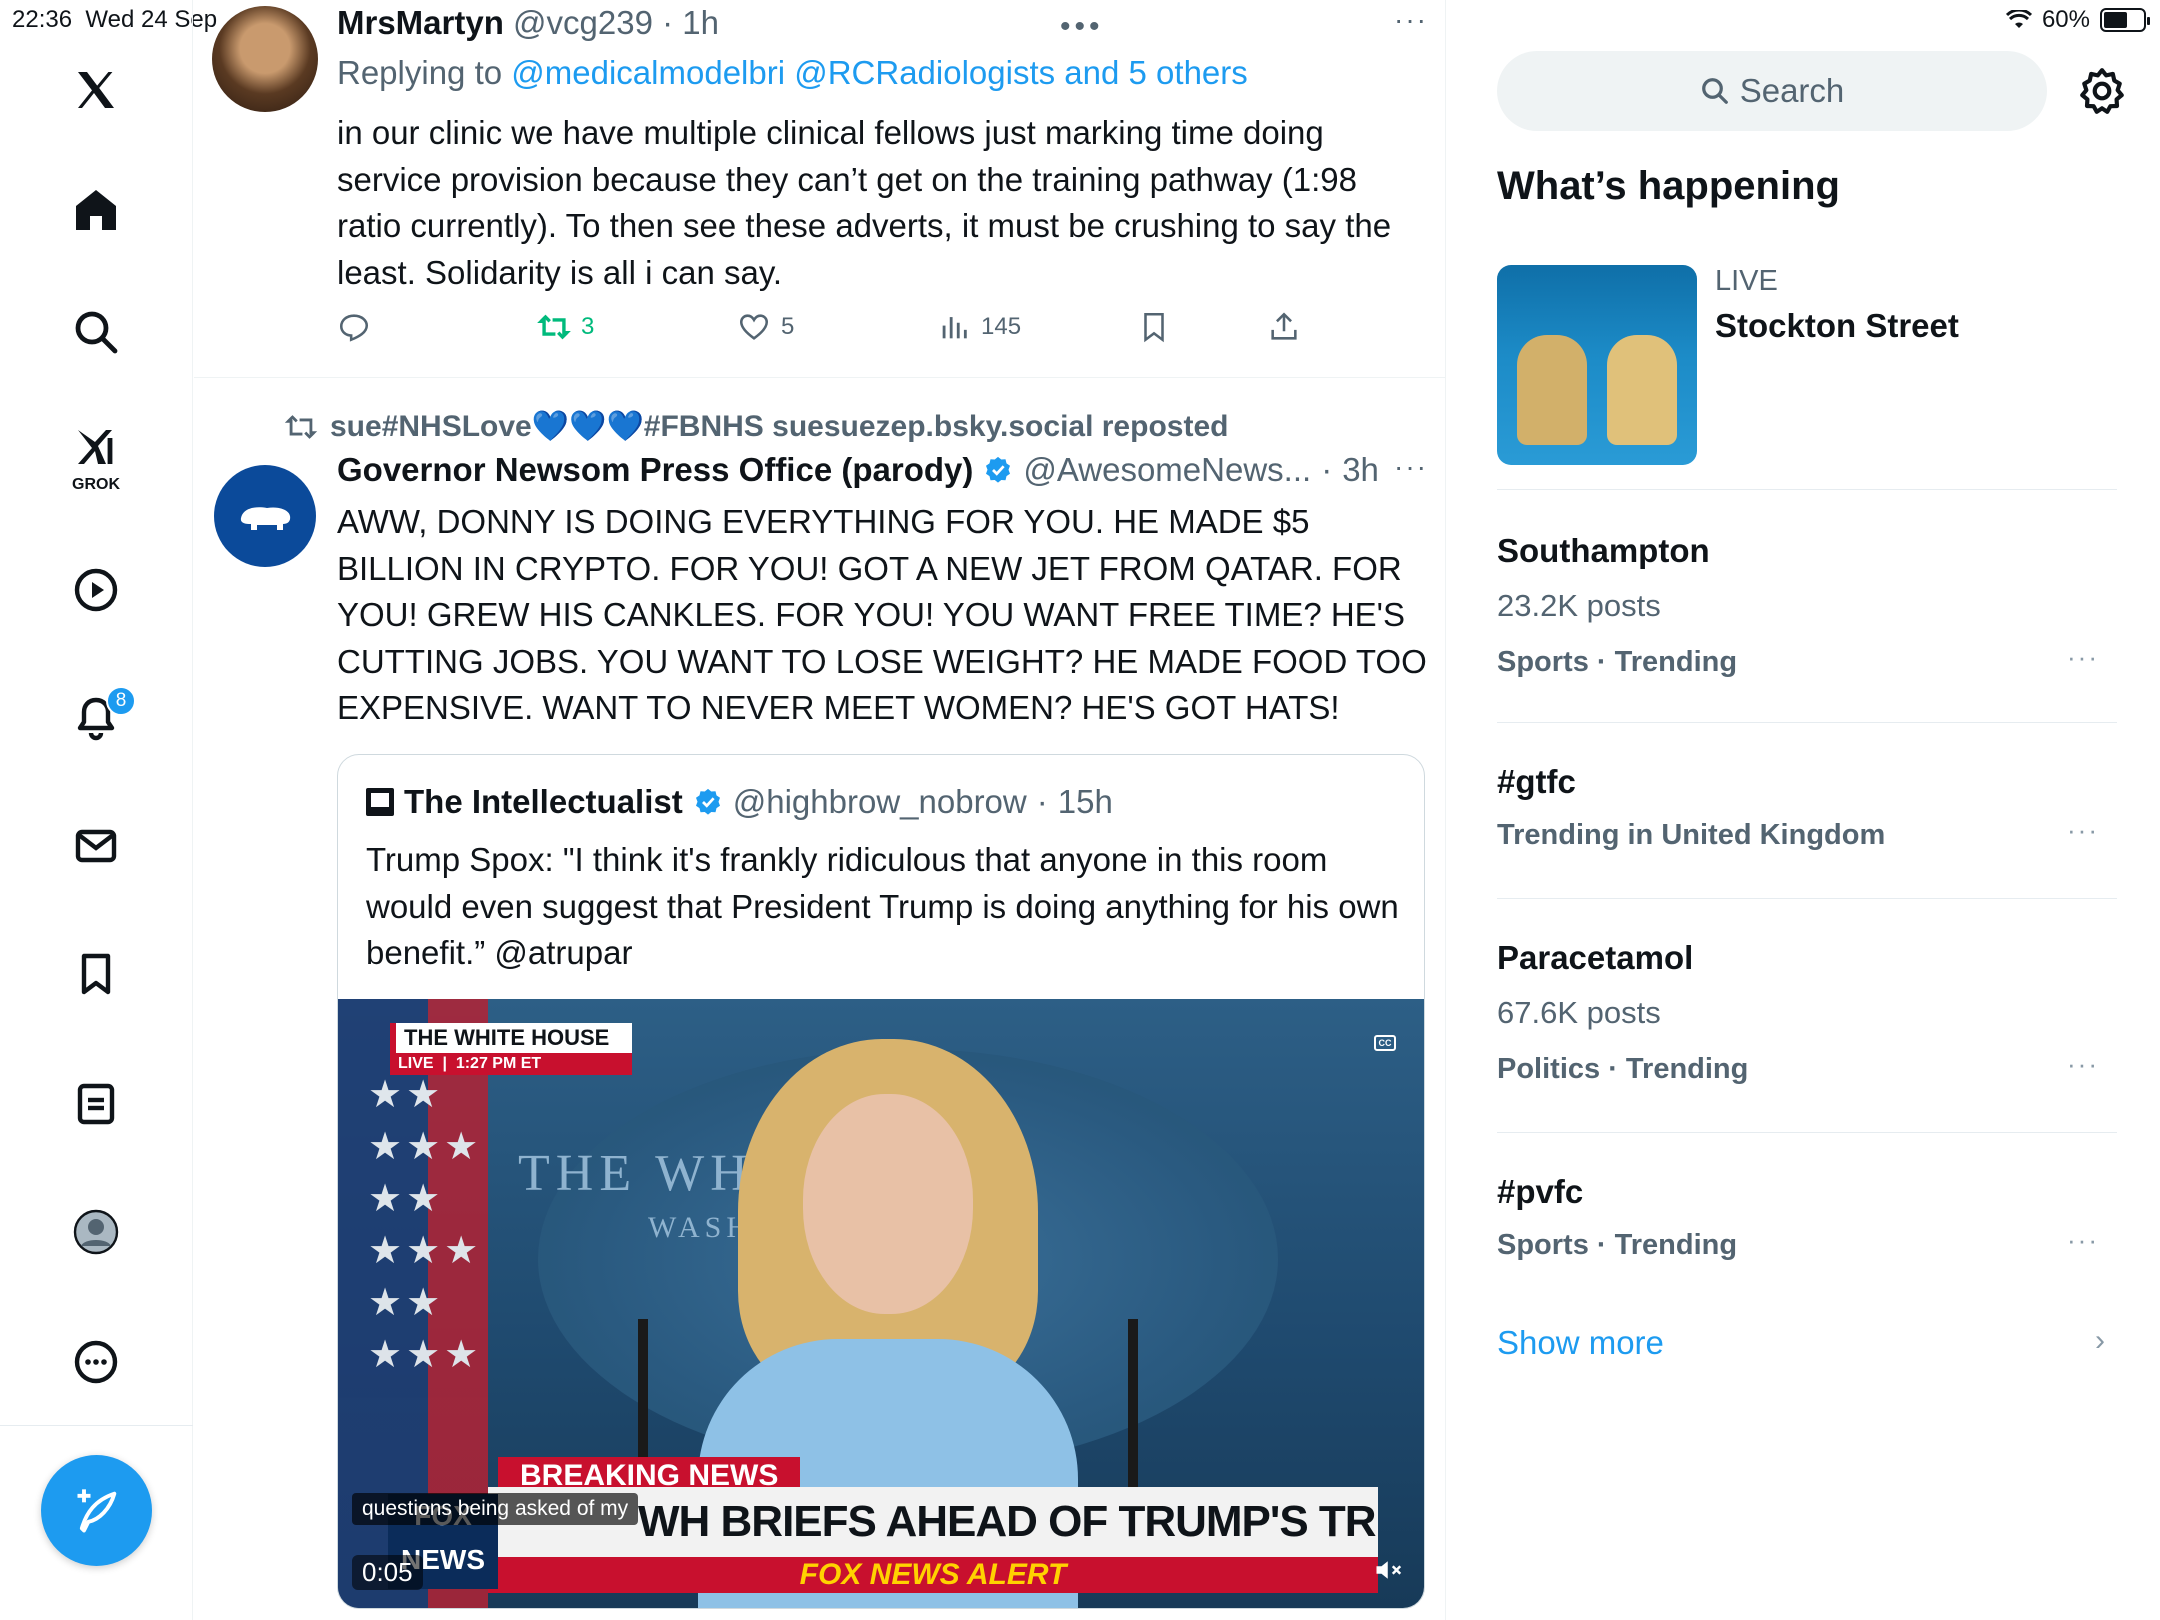  Describe the element at coordinates (2100, 1341) in the screenshot. I see `chevron-right-icon: ›` at that location.